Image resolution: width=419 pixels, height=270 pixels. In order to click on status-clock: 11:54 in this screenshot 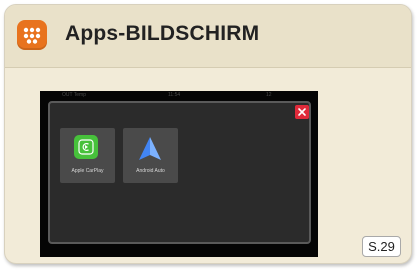, I will do `click(174, 95)`.